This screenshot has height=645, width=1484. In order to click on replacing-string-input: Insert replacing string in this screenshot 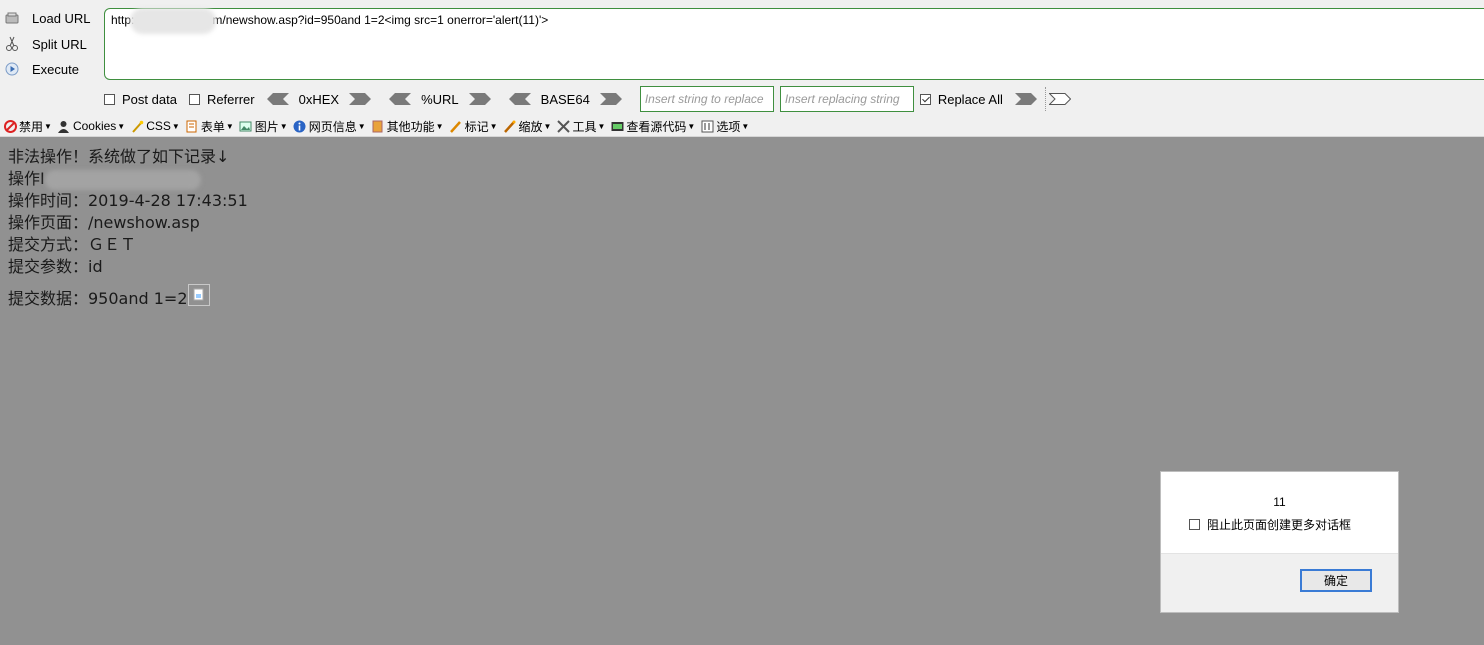, I will do `click(846, 99)`.